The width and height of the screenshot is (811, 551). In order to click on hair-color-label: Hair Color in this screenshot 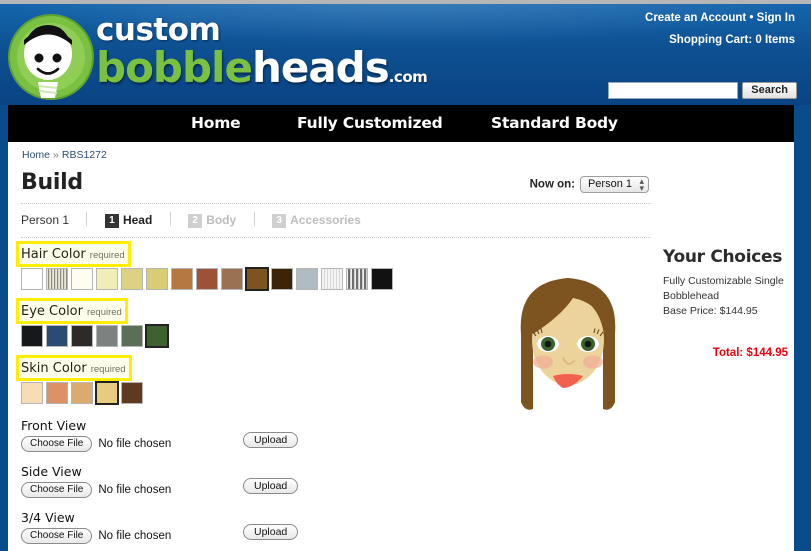, I will do `click(53, 254)`.